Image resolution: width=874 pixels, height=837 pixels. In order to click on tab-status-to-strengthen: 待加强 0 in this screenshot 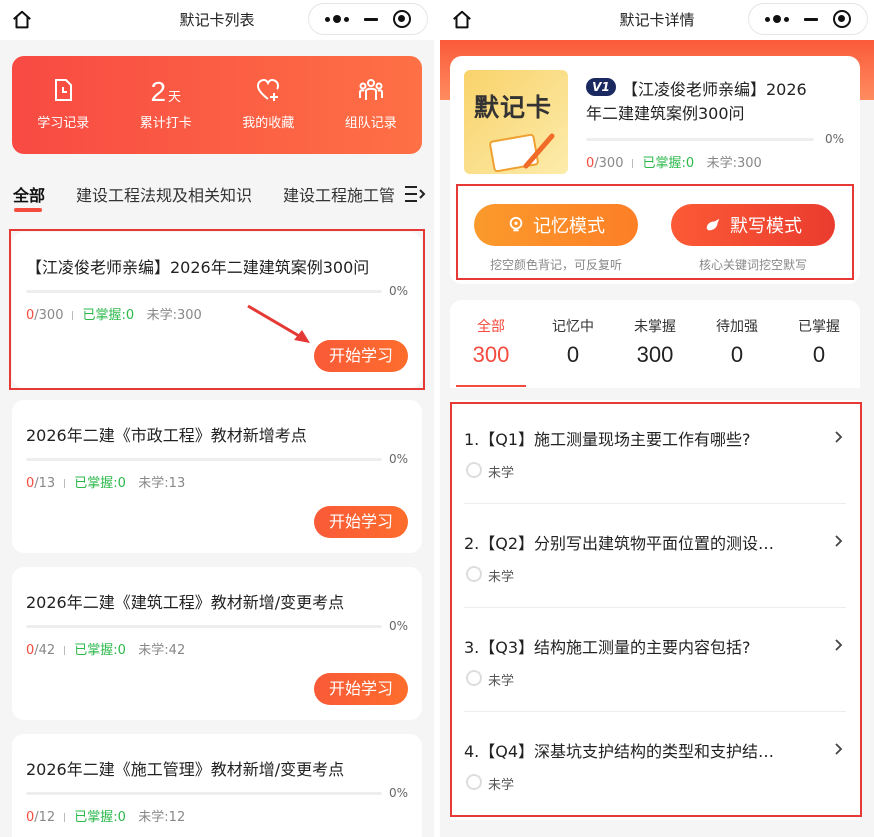, I will do `click(737, 342)`.